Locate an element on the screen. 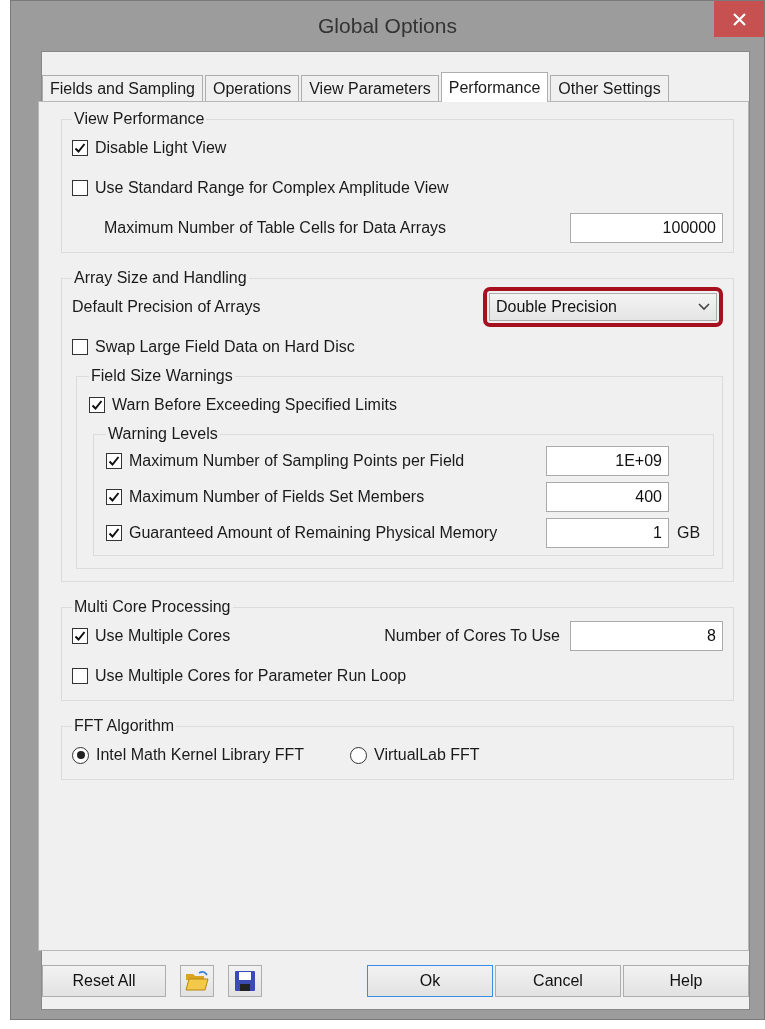 Image resolution: width=765 pixels, height=1029 pixels. window-title: Global Options is located at coordinates (387, 26).